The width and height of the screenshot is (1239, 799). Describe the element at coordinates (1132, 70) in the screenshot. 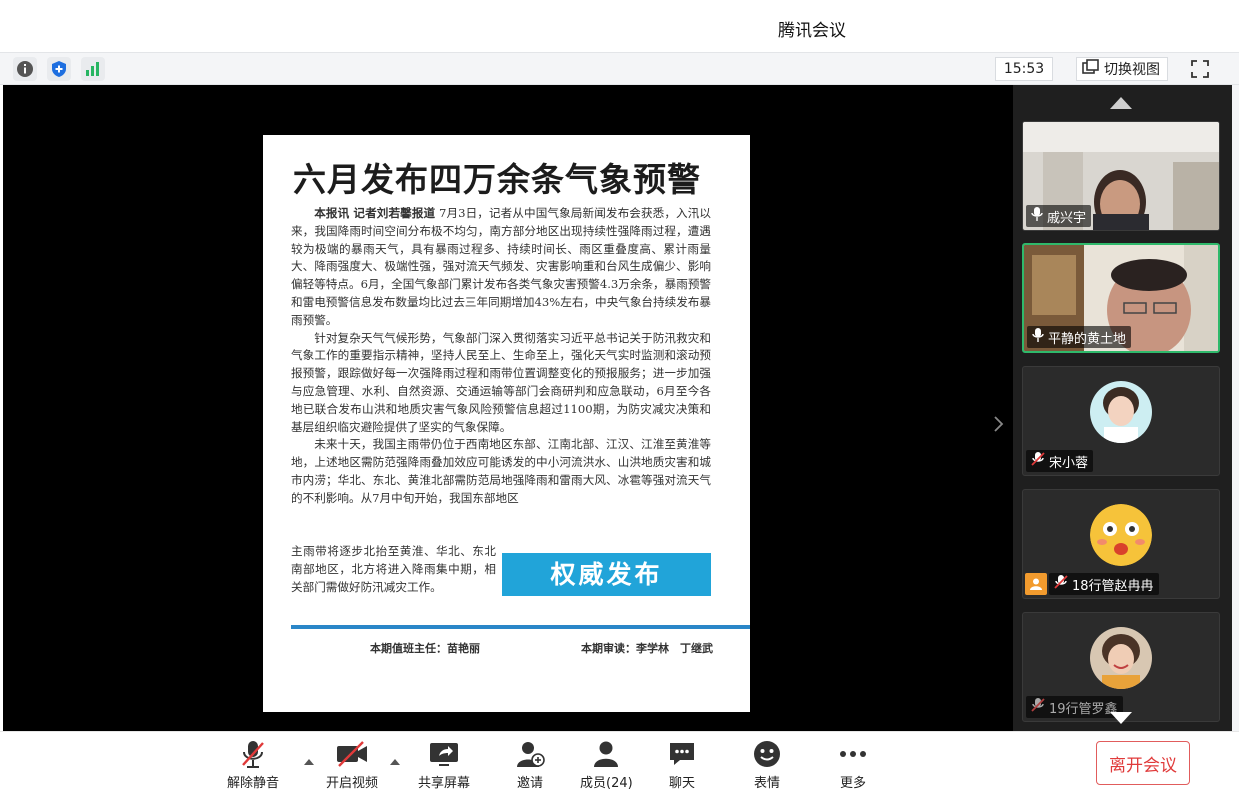

I see `switch-view-label: 切换视图` at that location.